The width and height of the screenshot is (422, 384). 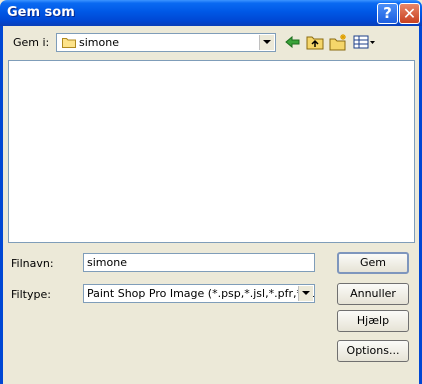 I want to click on filetype-dropdown-button, so click(x=305, y=293).